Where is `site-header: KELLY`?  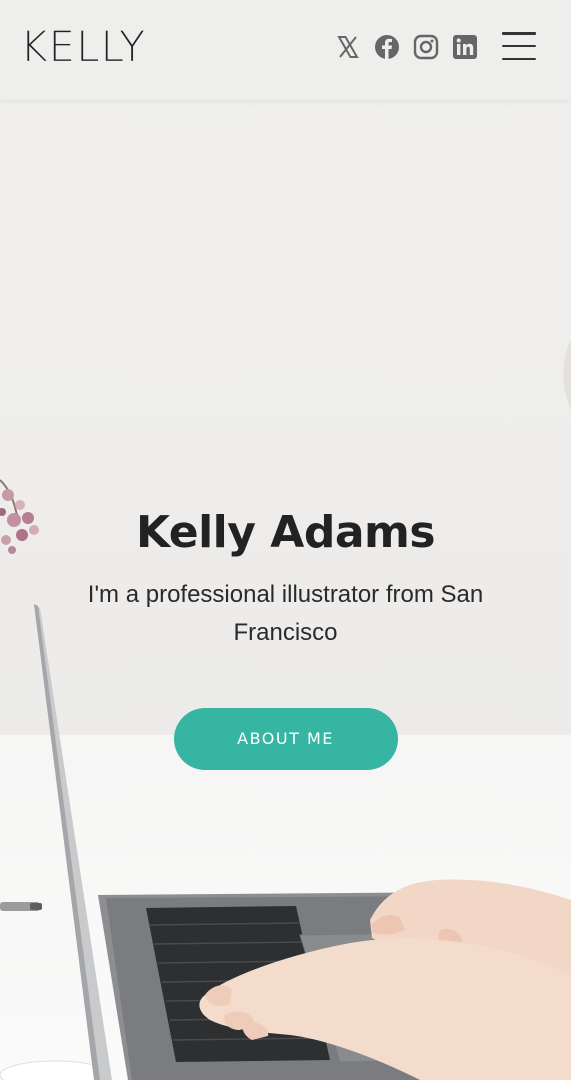 site-header: KELLY is located at coordinates (285, 50).